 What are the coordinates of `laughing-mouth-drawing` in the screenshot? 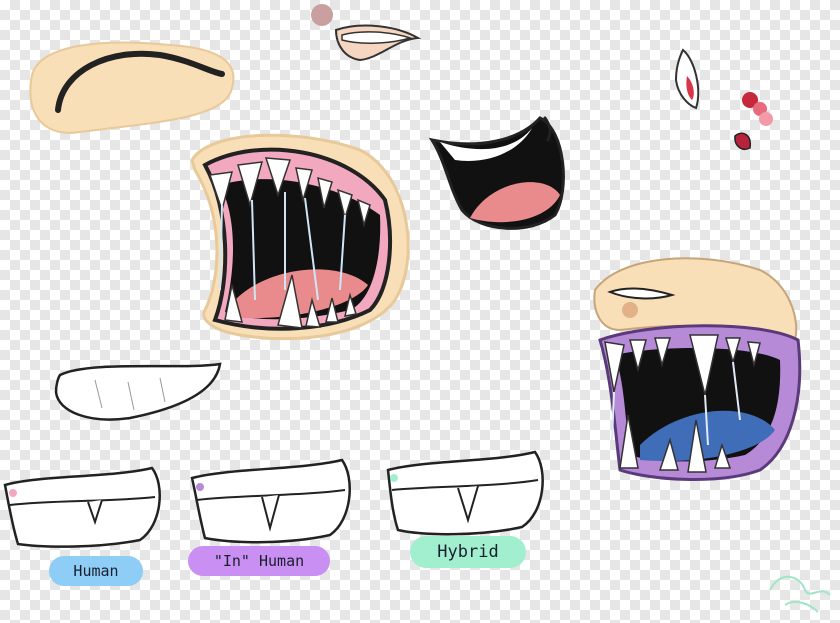 It's located at (496, 173).